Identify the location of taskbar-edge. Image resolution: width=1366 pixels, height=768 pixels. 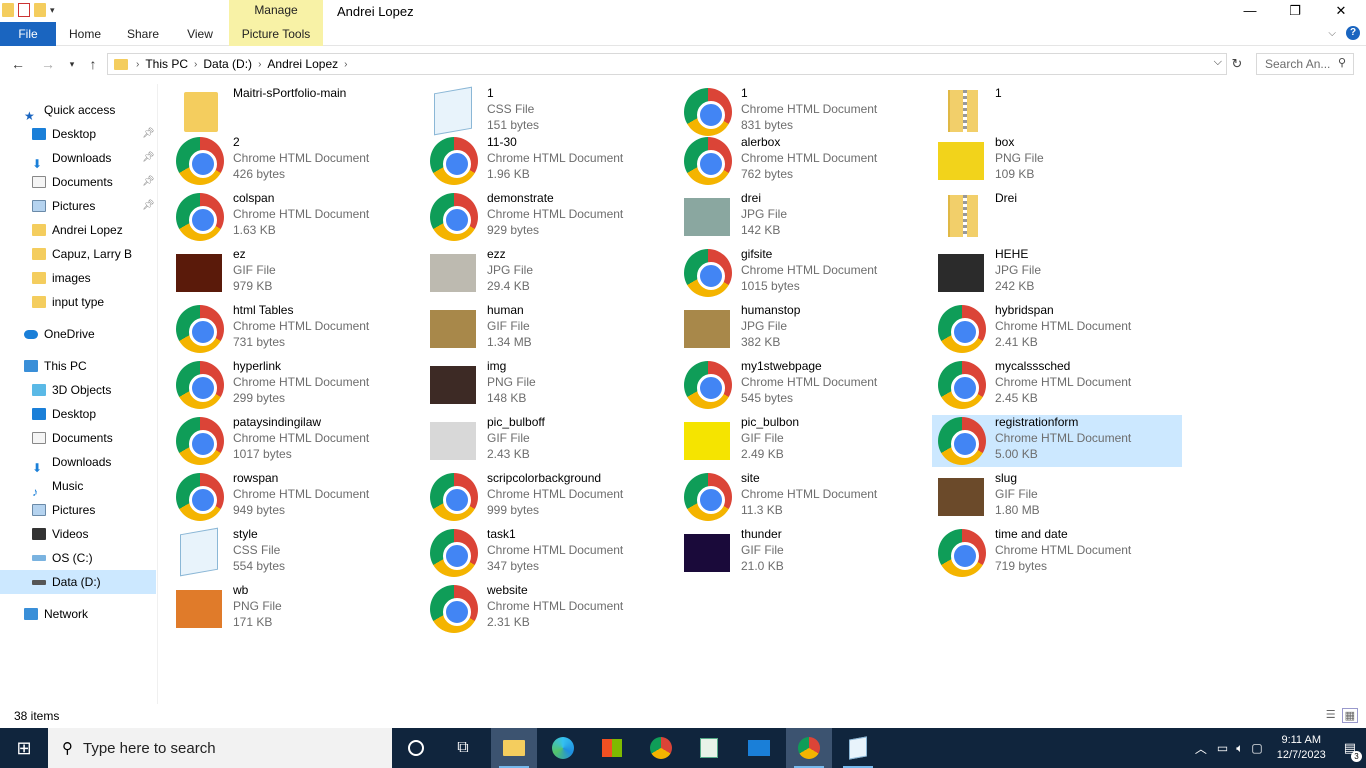
(563, 748).